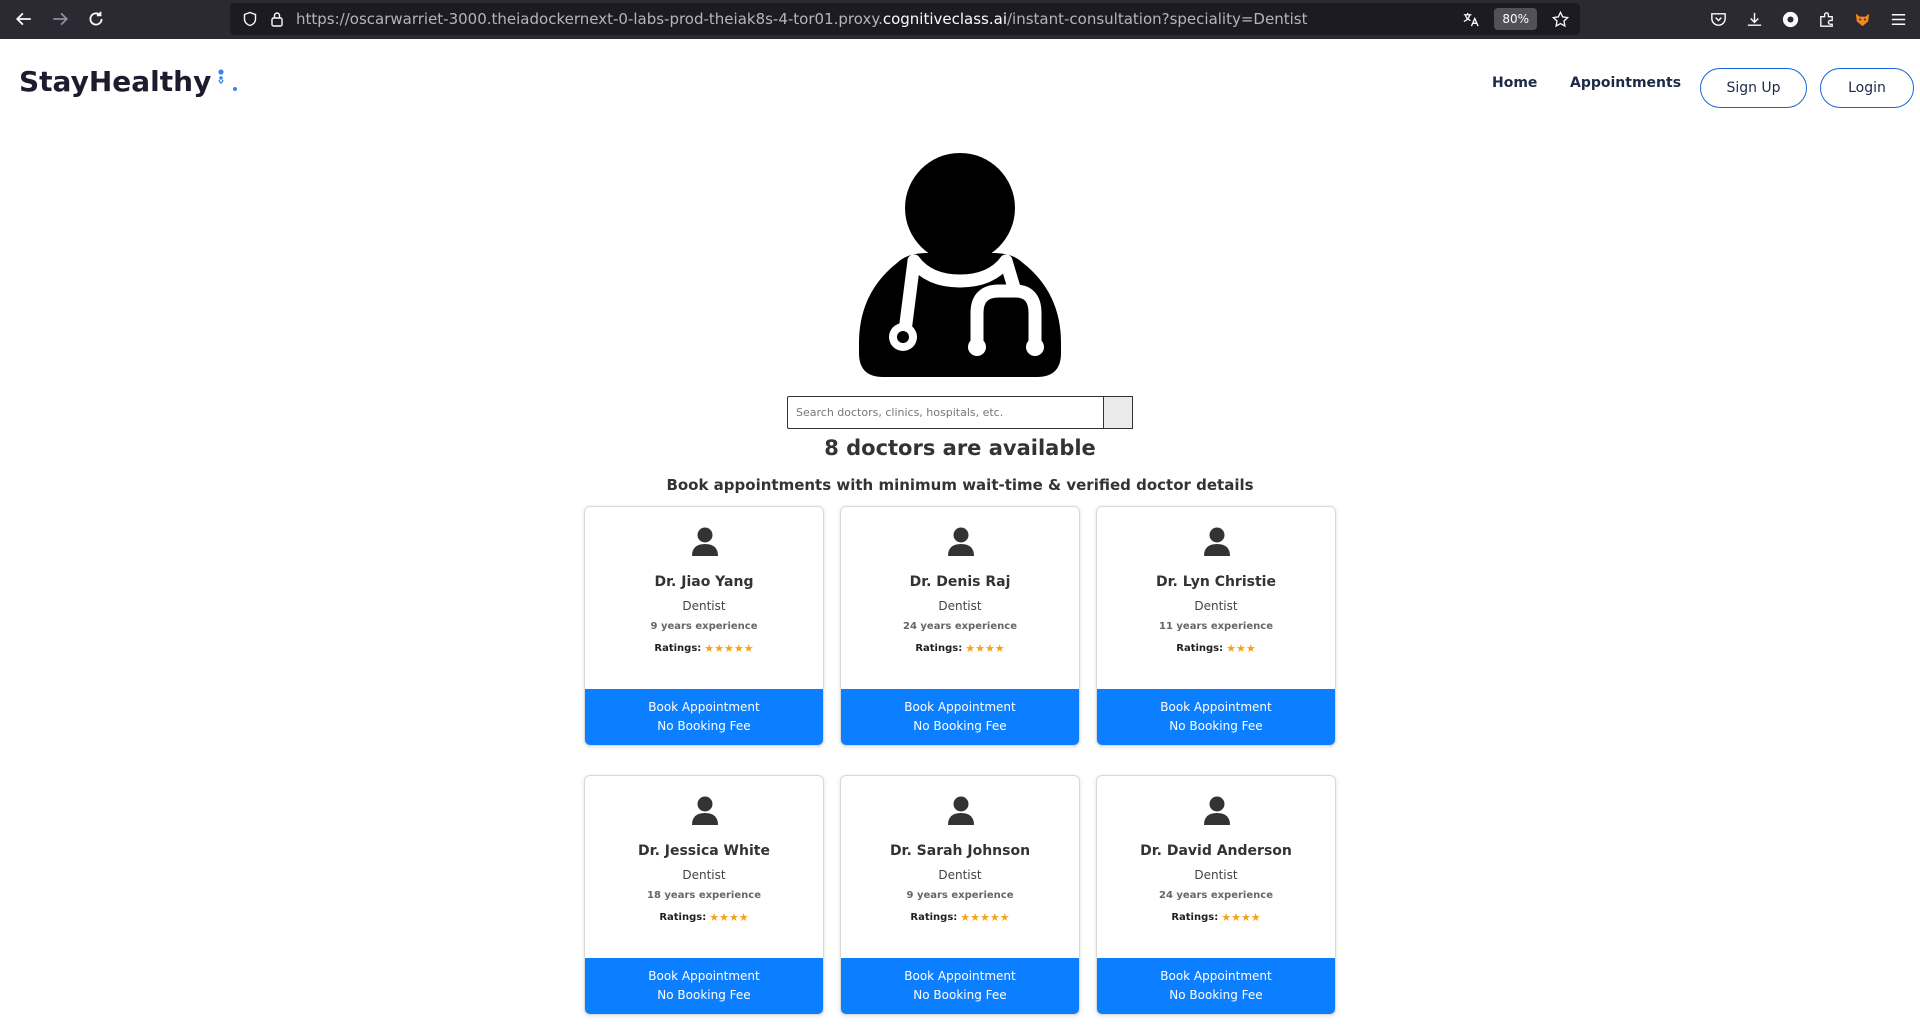 The image size is (1920, 1031). What do you see at coordinates (960, 582) in the screenshot?
I see `doctor-name: Dr. Denis Raj` at bounding box center [960, 582].